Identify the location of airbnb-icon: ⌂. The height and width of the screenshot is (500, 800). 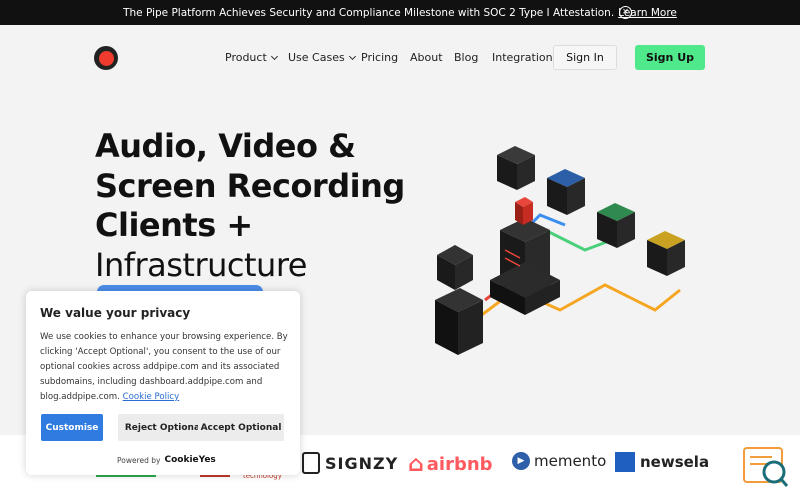
(416, 464).